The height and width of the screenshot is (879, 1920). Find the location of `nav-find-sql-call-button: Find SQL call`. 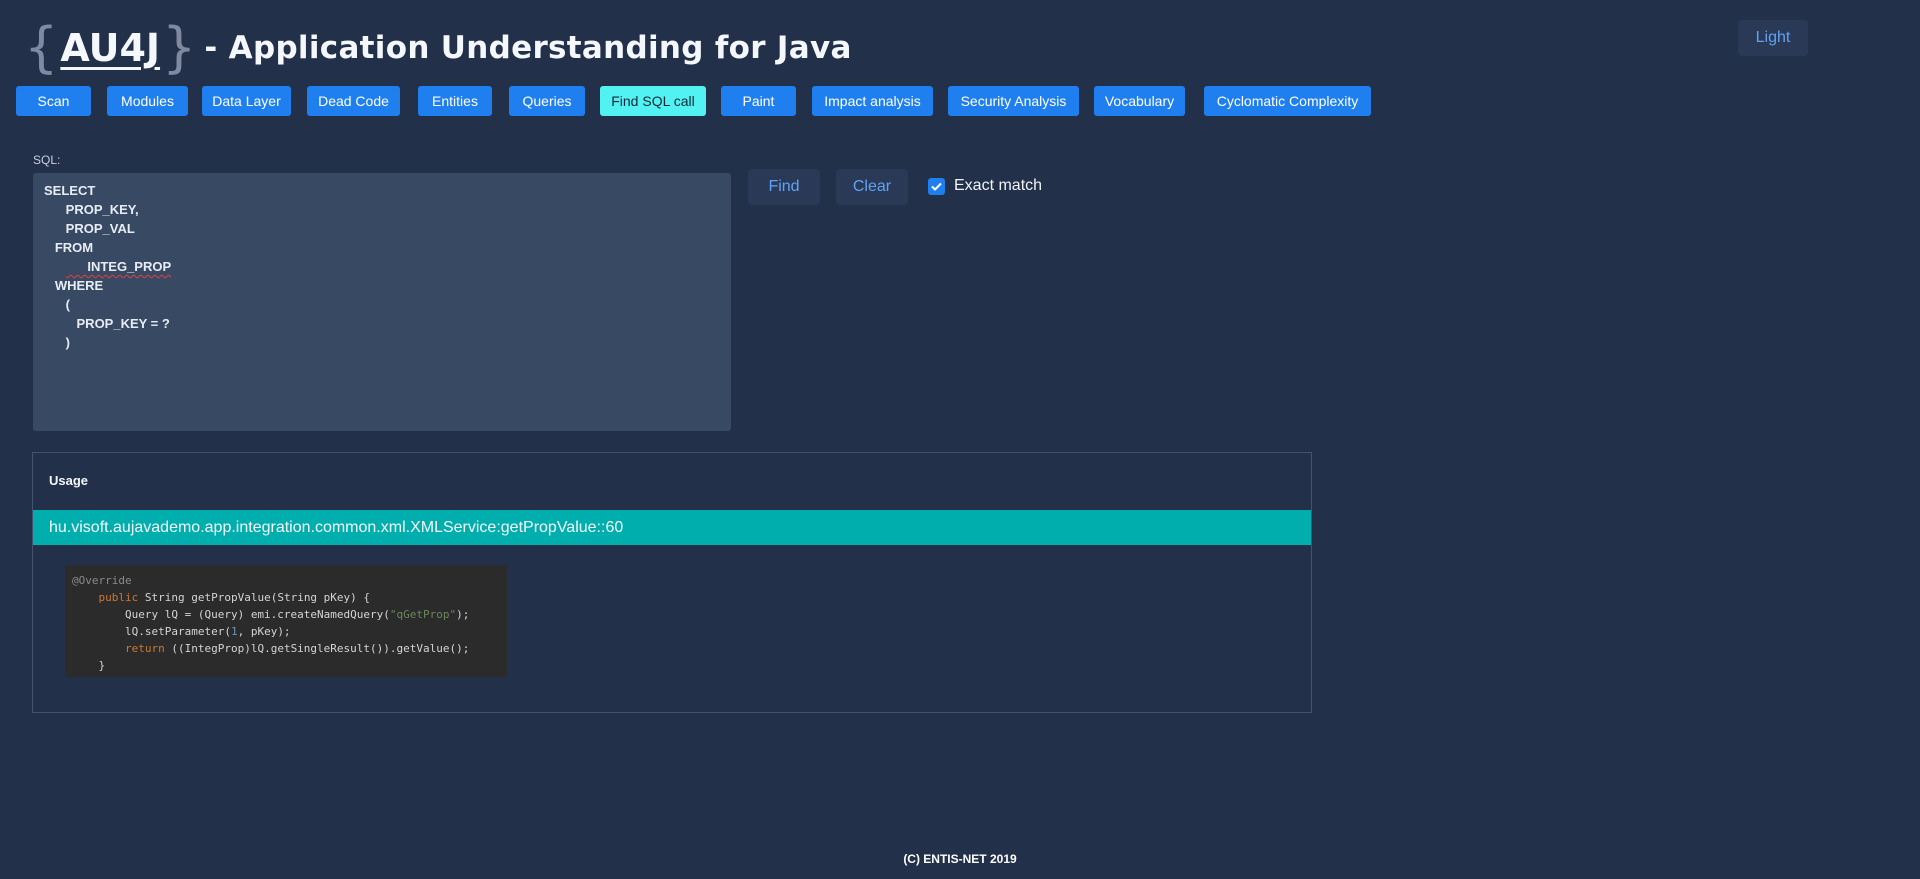

nav-find-sql-call-button: Find SQL call is located at coordinates (653, 101).